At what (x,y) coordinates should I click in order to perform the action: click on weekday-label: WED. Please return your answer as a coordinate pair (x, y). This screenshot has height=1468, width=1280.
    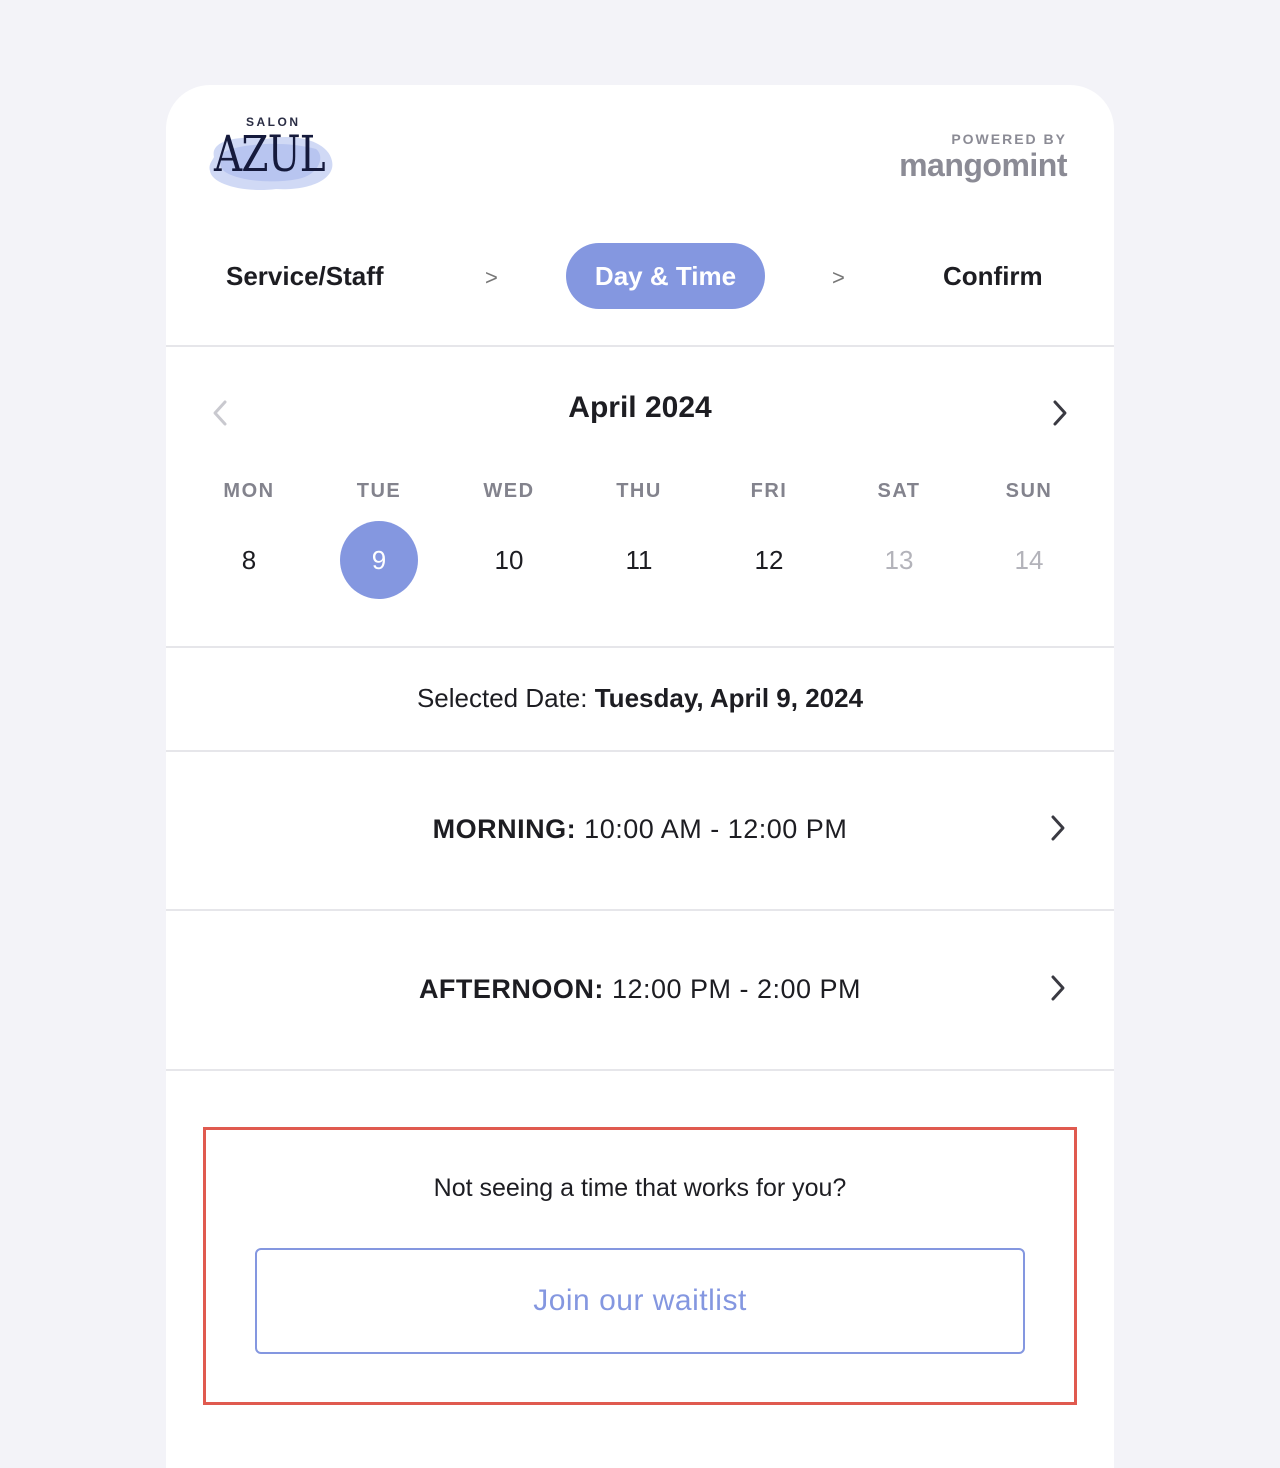
    Looking at the image, I should click on (509, 491).